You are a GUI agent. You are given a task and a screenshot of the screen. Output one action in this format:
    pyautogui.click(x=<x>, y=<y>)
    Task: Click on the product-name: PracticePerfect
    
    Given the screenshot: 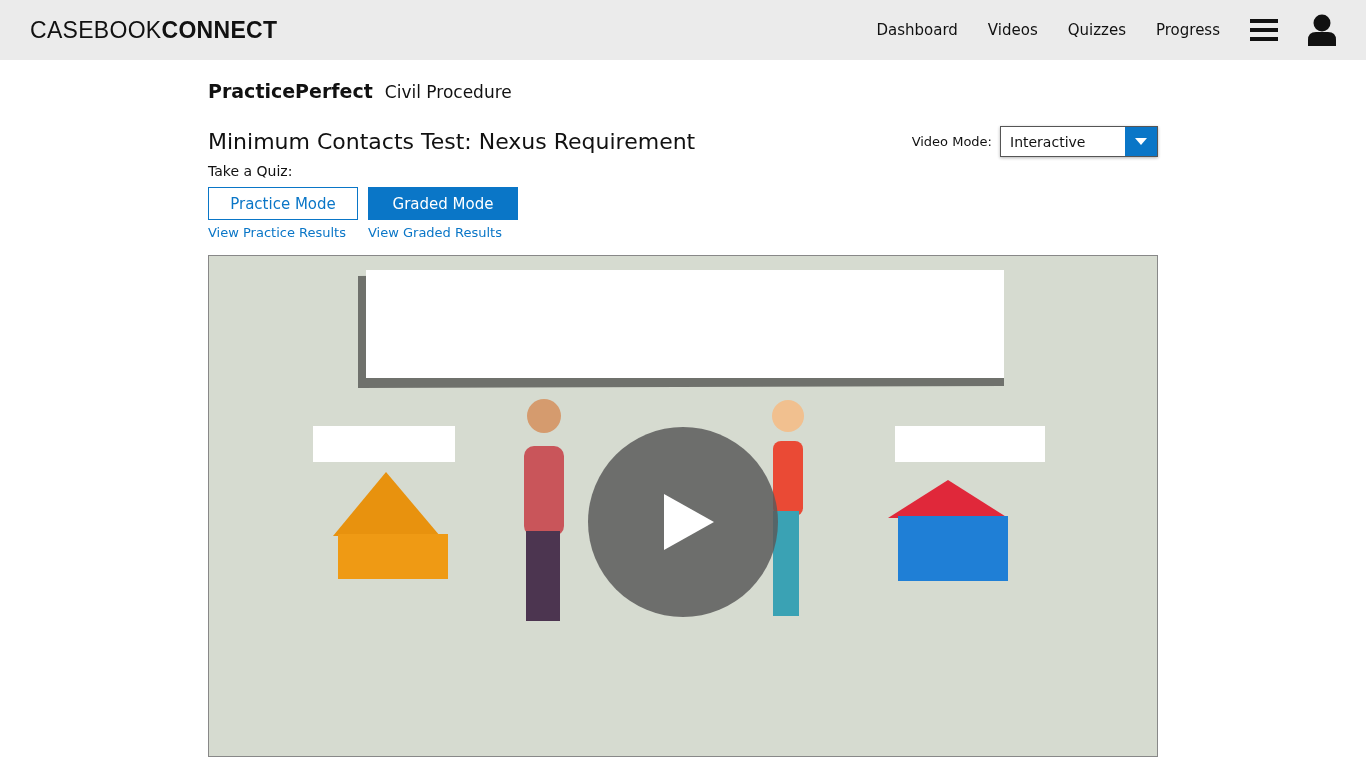 What is the action you would take?
    pyautogui.click(x=290, y=91)
    